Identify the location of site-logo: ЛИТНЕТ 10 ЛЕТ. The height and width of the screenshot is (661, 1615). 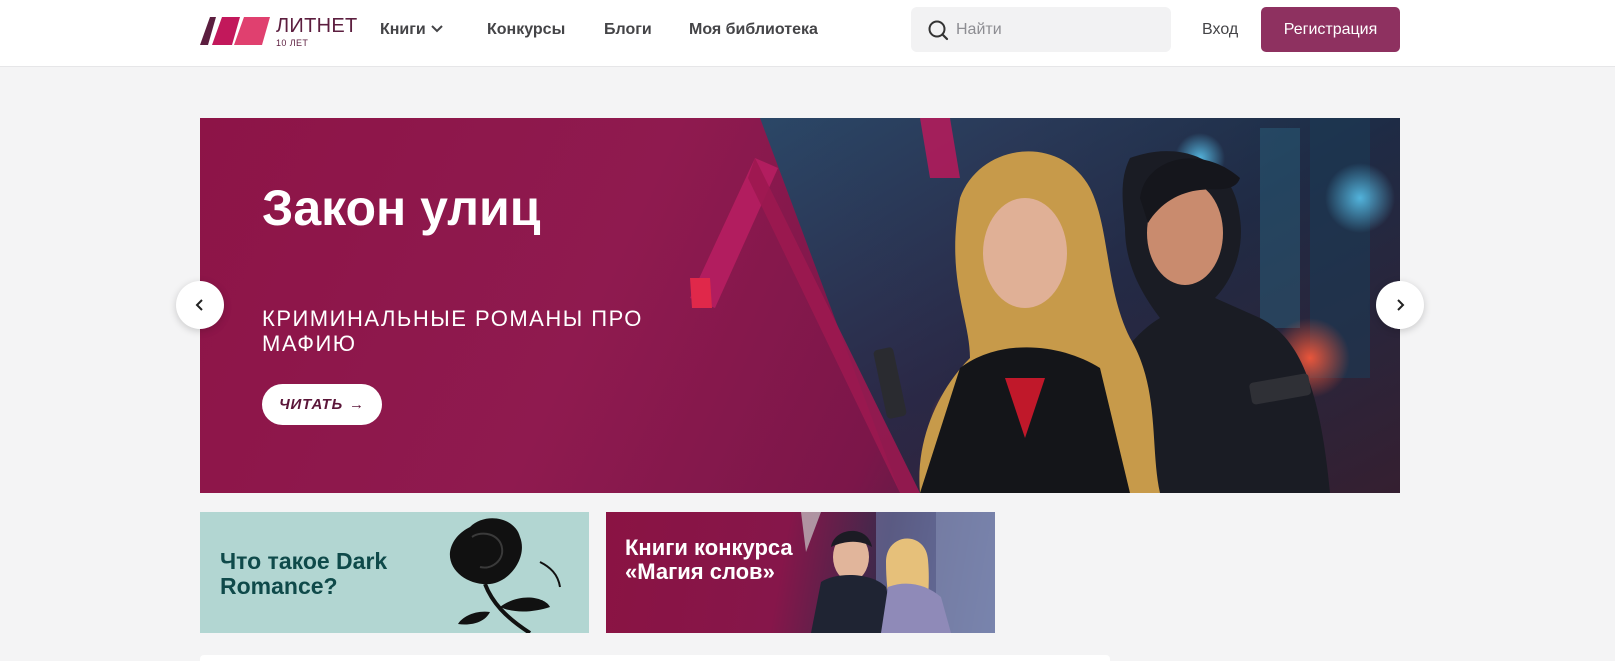
(278, 32).